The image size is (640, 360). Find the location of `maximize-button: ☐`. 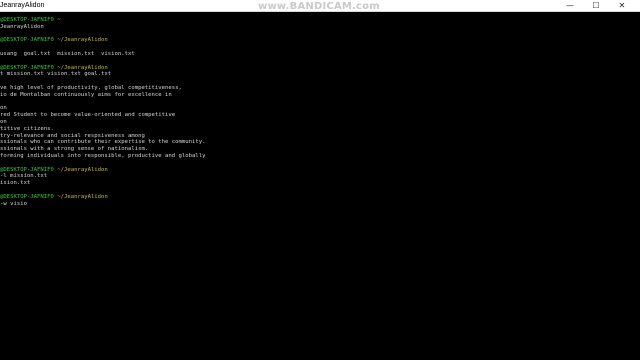

maximize-button: ☐ is located at coordinates (596, 6).